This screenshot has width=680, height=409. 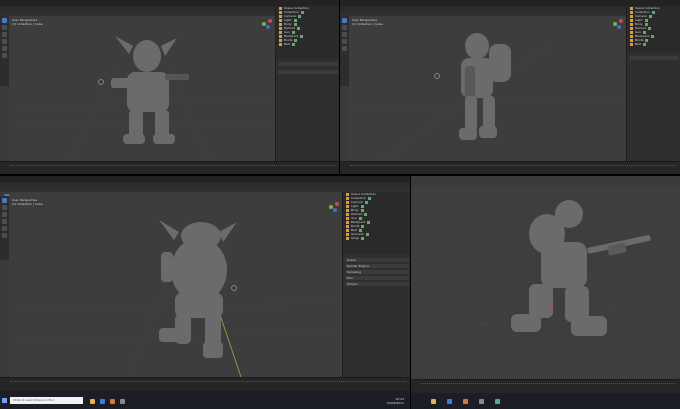 I want to click on taskbar-search-input: Write to search/here to find, so click(x=46, y=400).